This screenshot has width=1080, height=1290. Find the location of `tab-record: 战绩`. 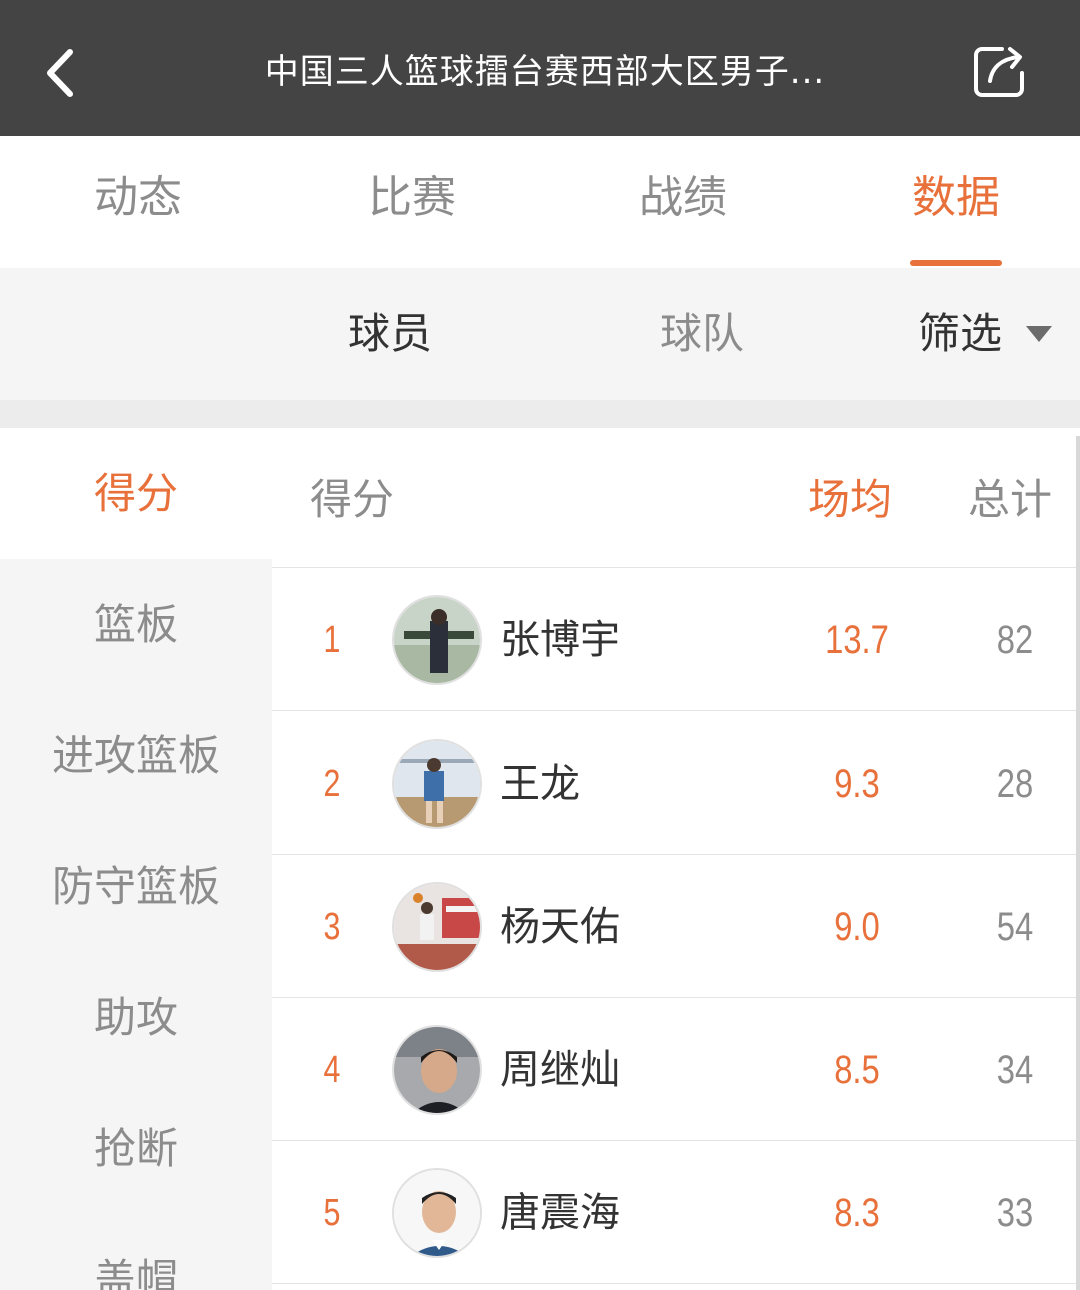

tab-record: 战绩 is located at coordinates (683, 198).